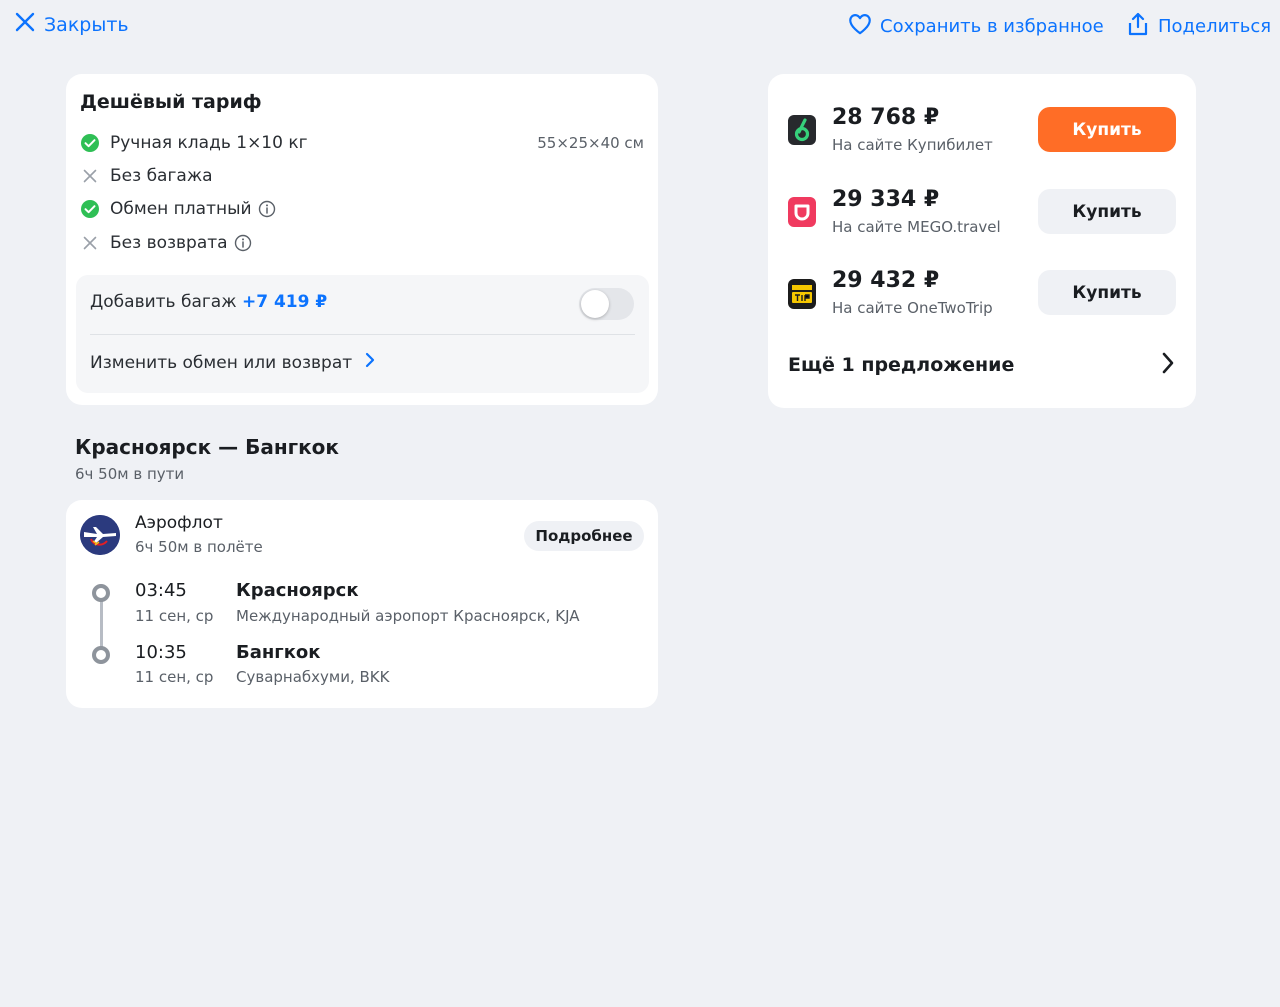 The height and width of the screenshot is (1007, 1280). I want to click on share-button: Поделиться, so click(1198, 26).